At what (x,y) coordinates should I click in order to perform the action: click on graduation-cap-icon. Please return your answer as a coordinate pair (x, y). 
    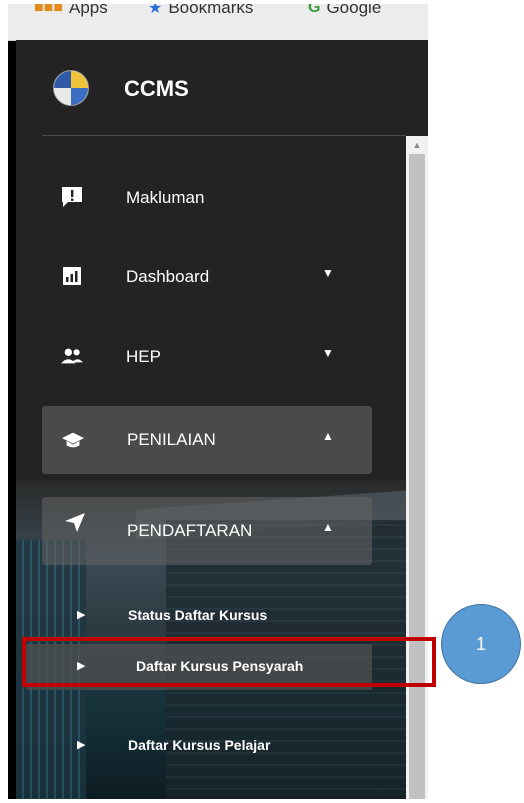
    Looking at the image, I should click on (73, 440).